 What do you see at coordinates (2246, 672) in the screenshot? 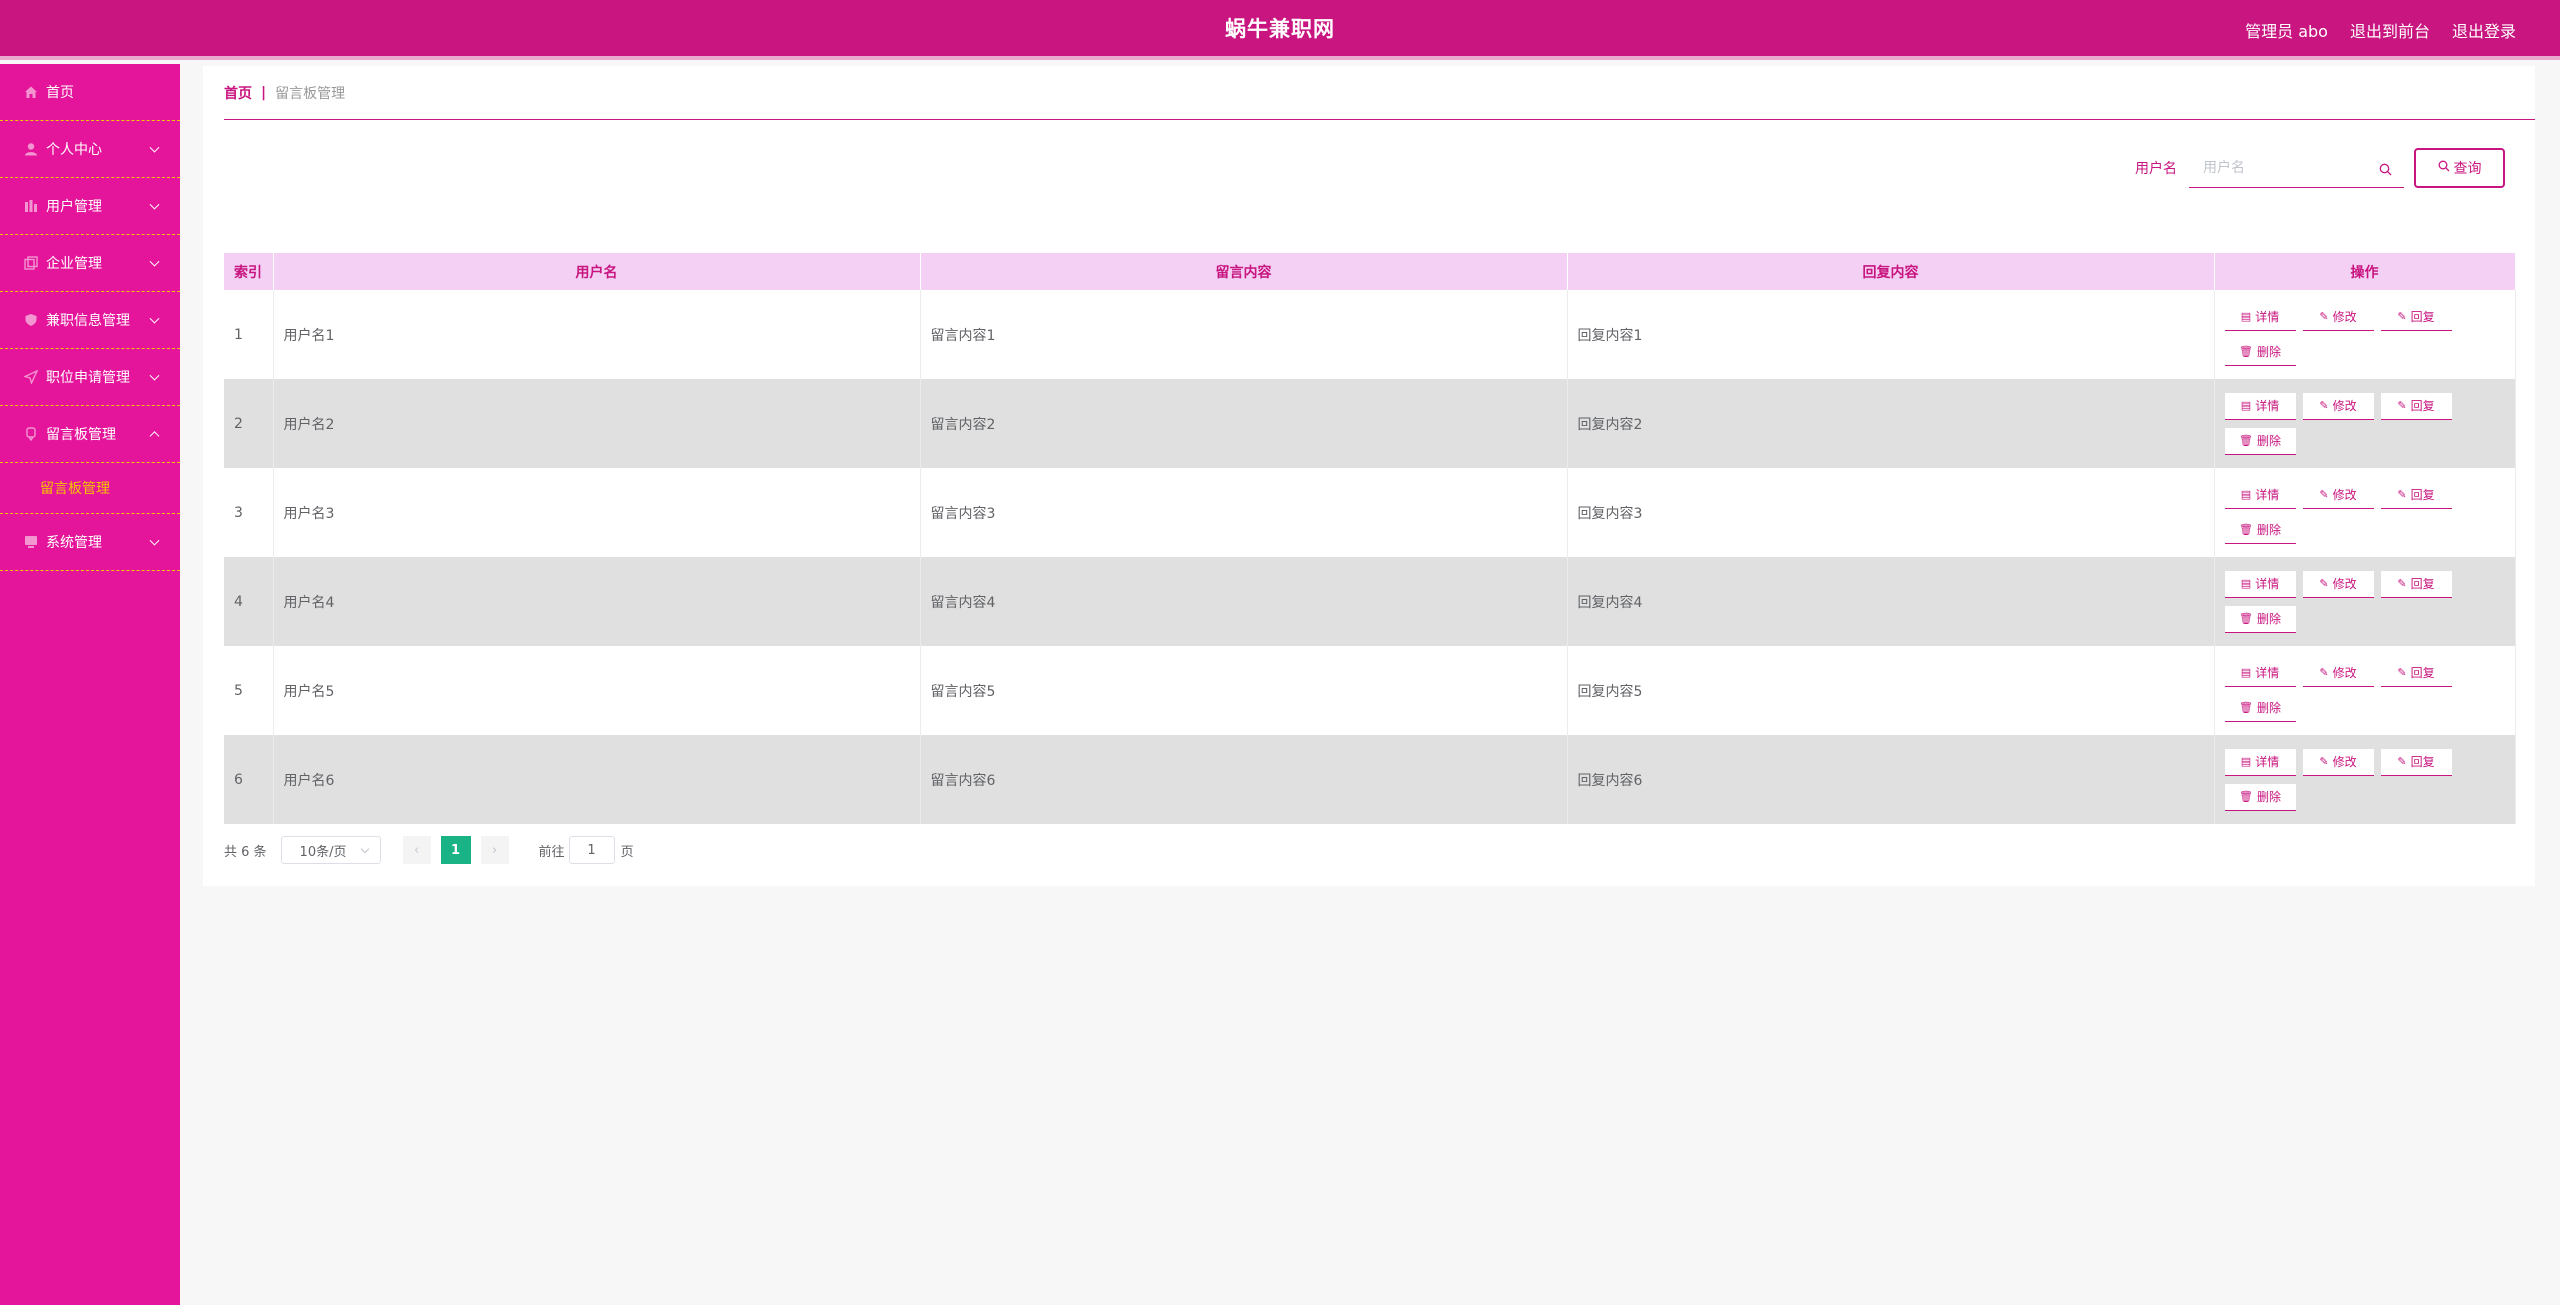
I see `document-icon: ▤` at bounding box center [2246, 672].